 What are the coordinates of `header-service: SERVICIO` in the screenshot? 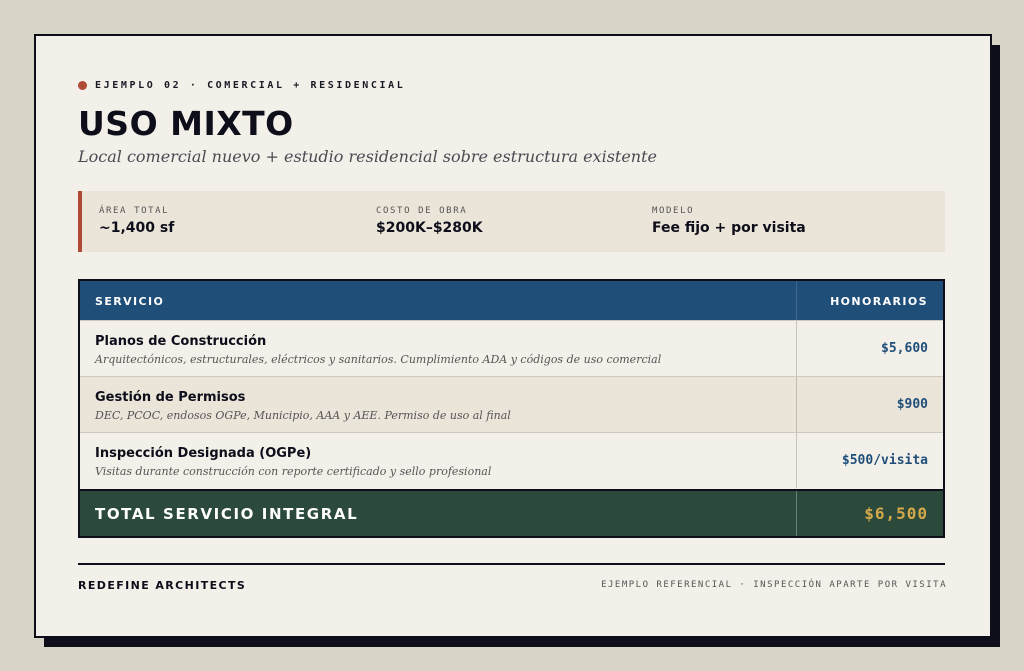 It's located at (130, 301).